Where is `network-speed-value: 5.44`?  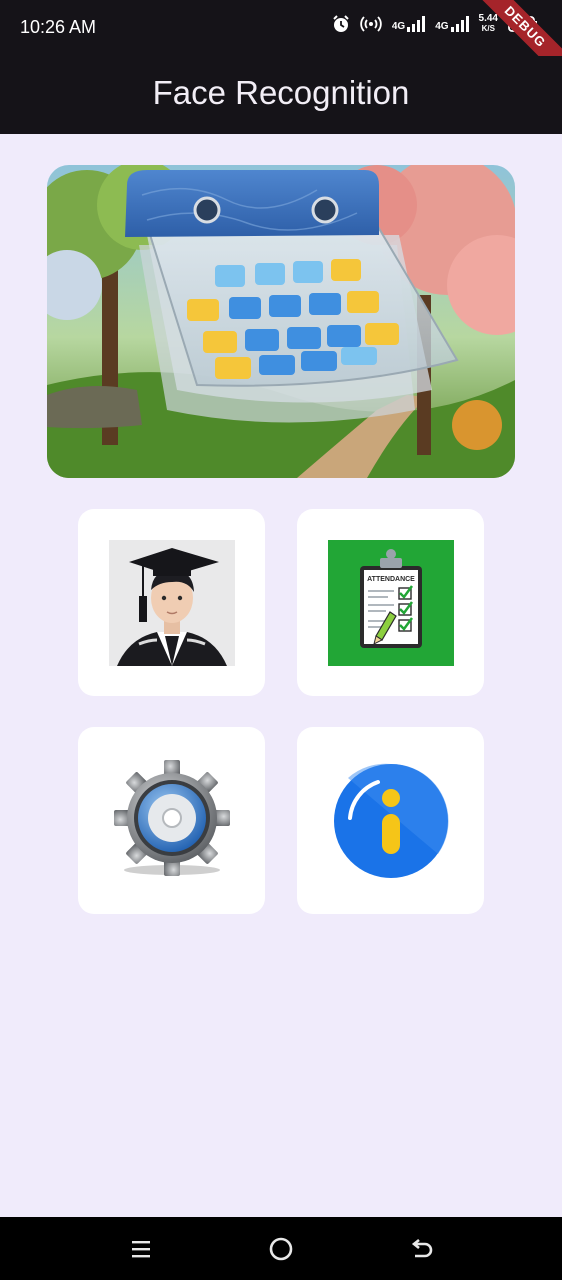 network-speed-value: 5.44 is located at coordinates (488, 18).